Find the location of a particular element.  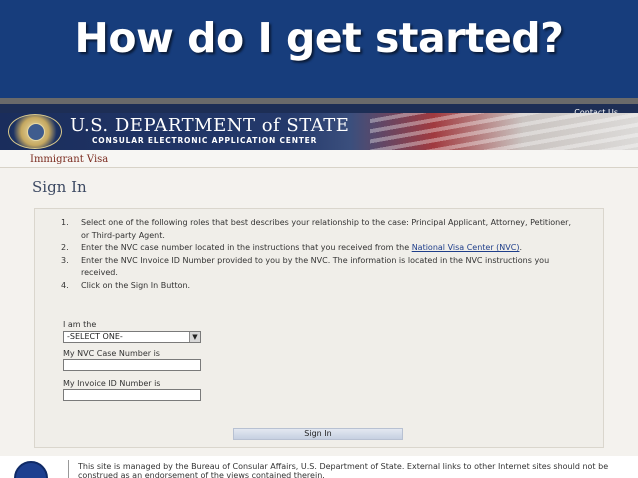

seal-eagle-icon is located at coordinates (36, 132).